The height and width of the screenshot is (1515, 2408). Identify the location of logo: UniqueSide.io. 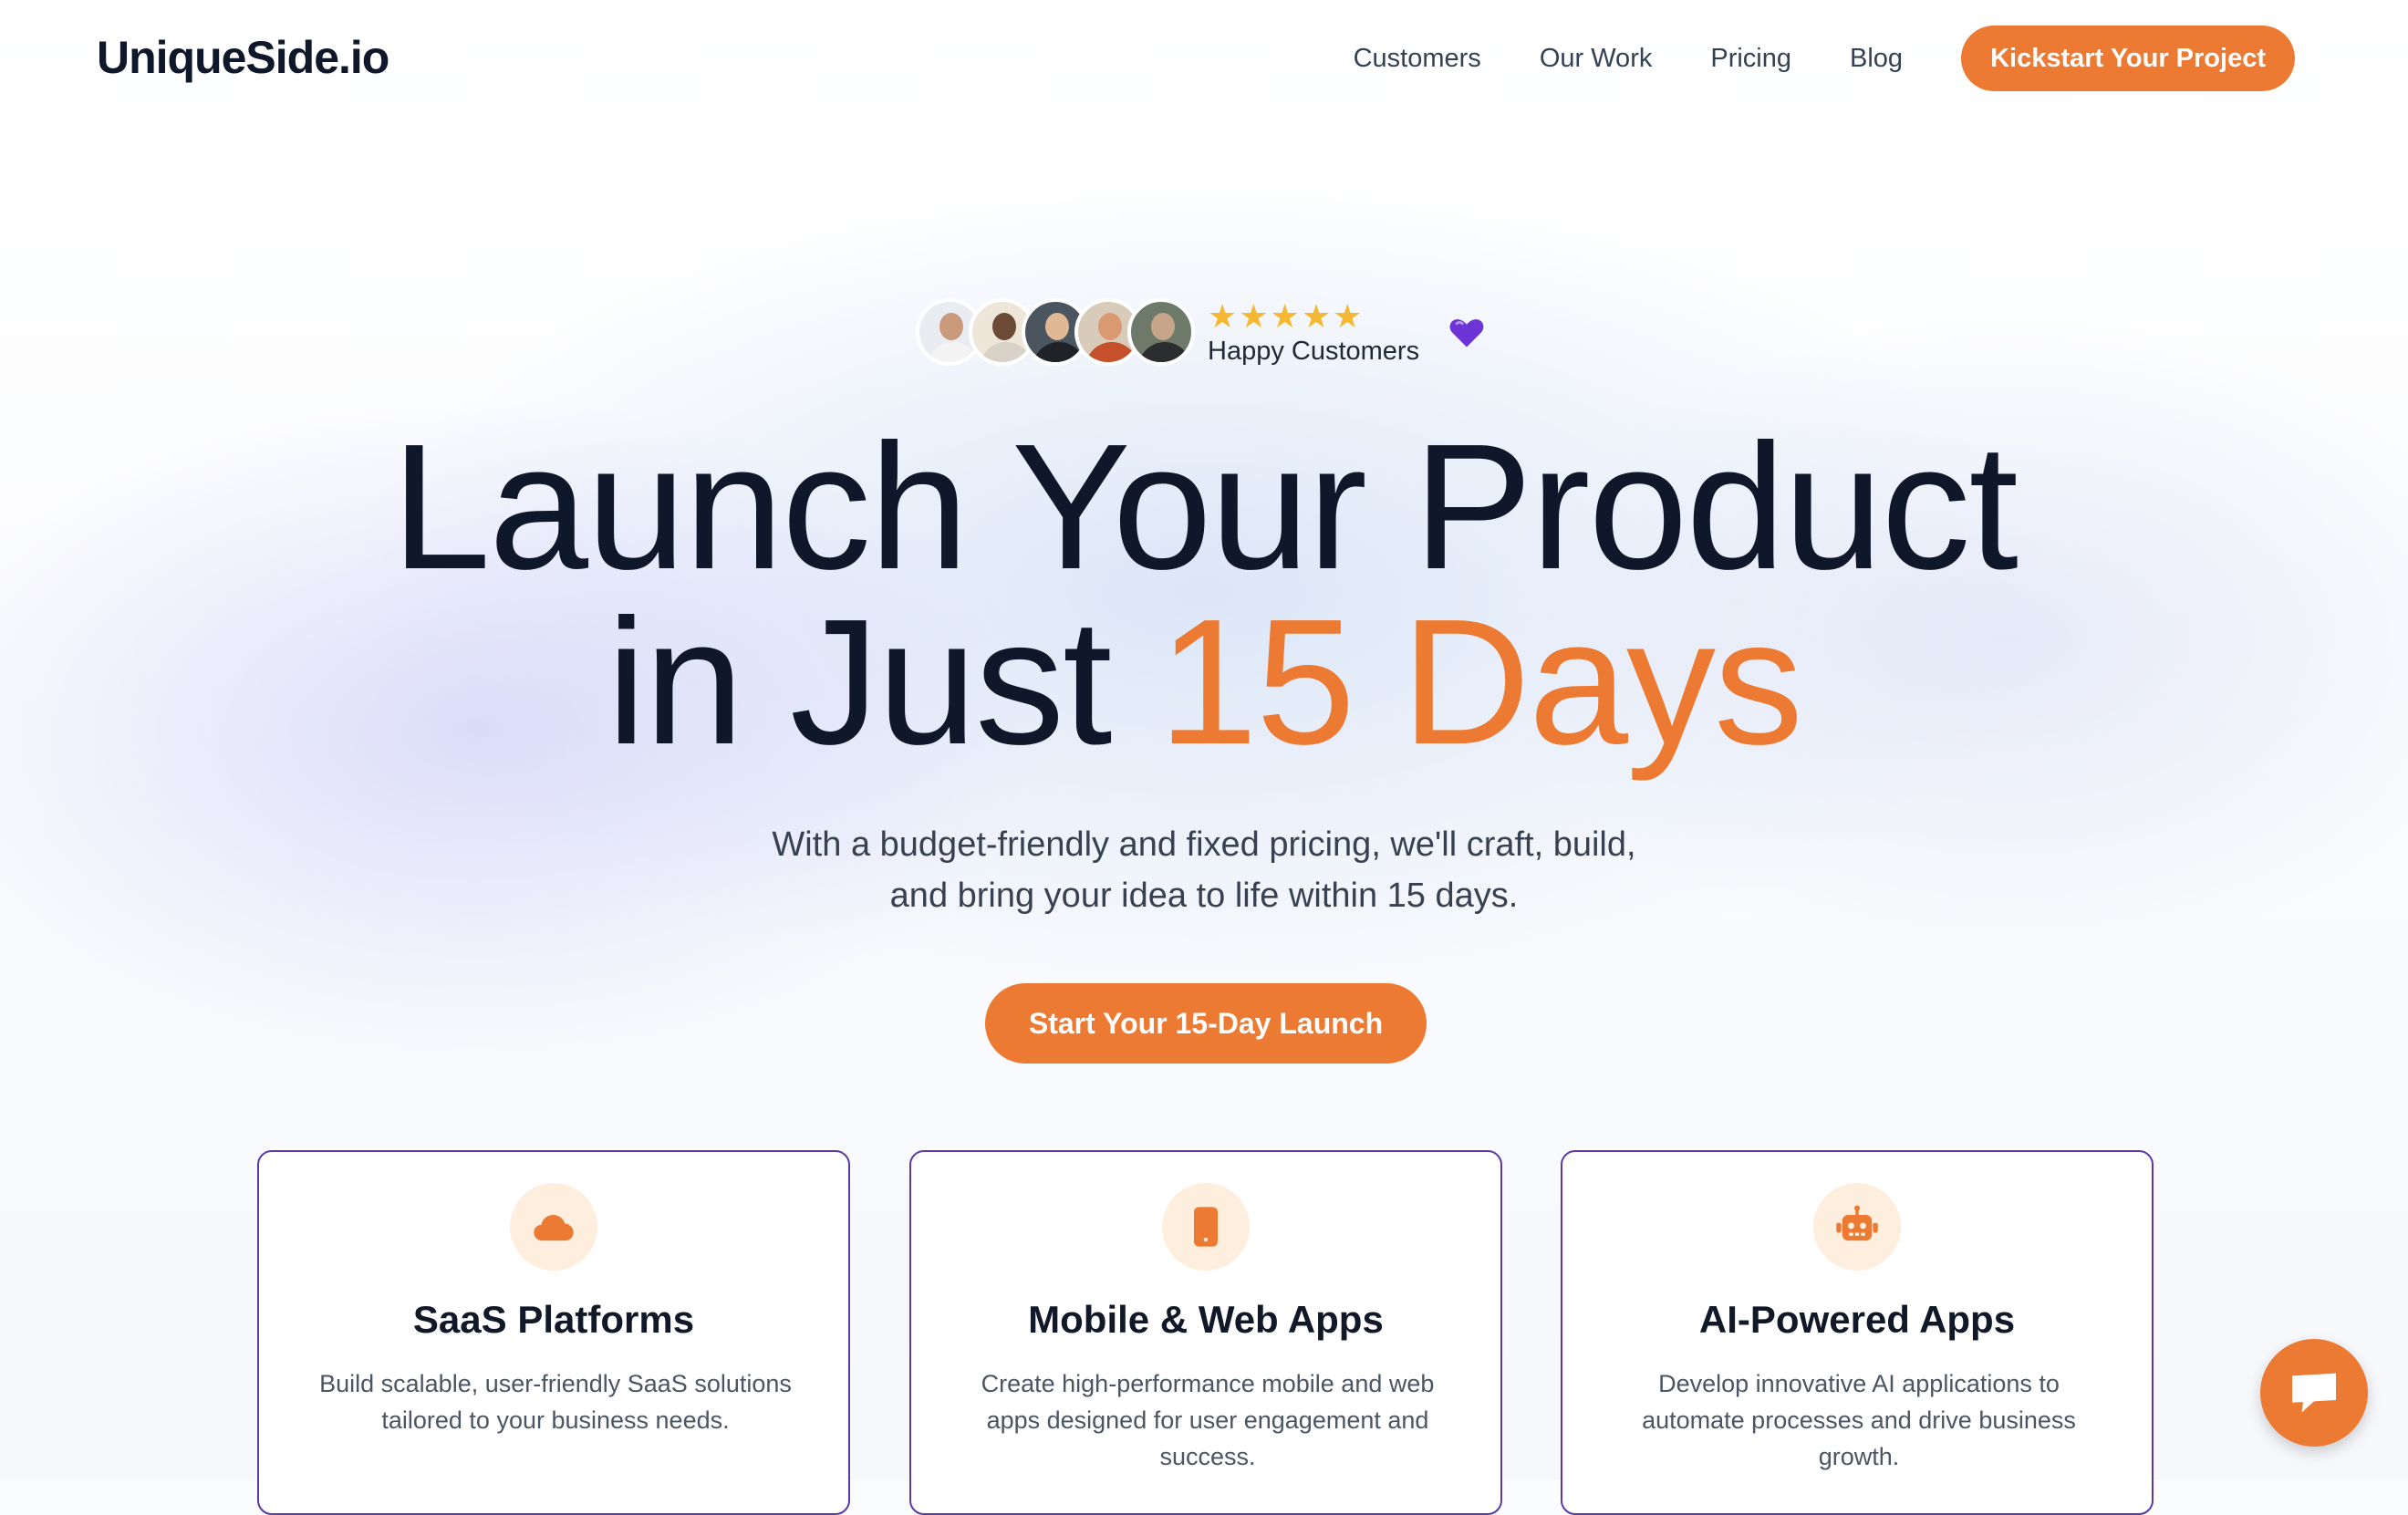
(243, 57).